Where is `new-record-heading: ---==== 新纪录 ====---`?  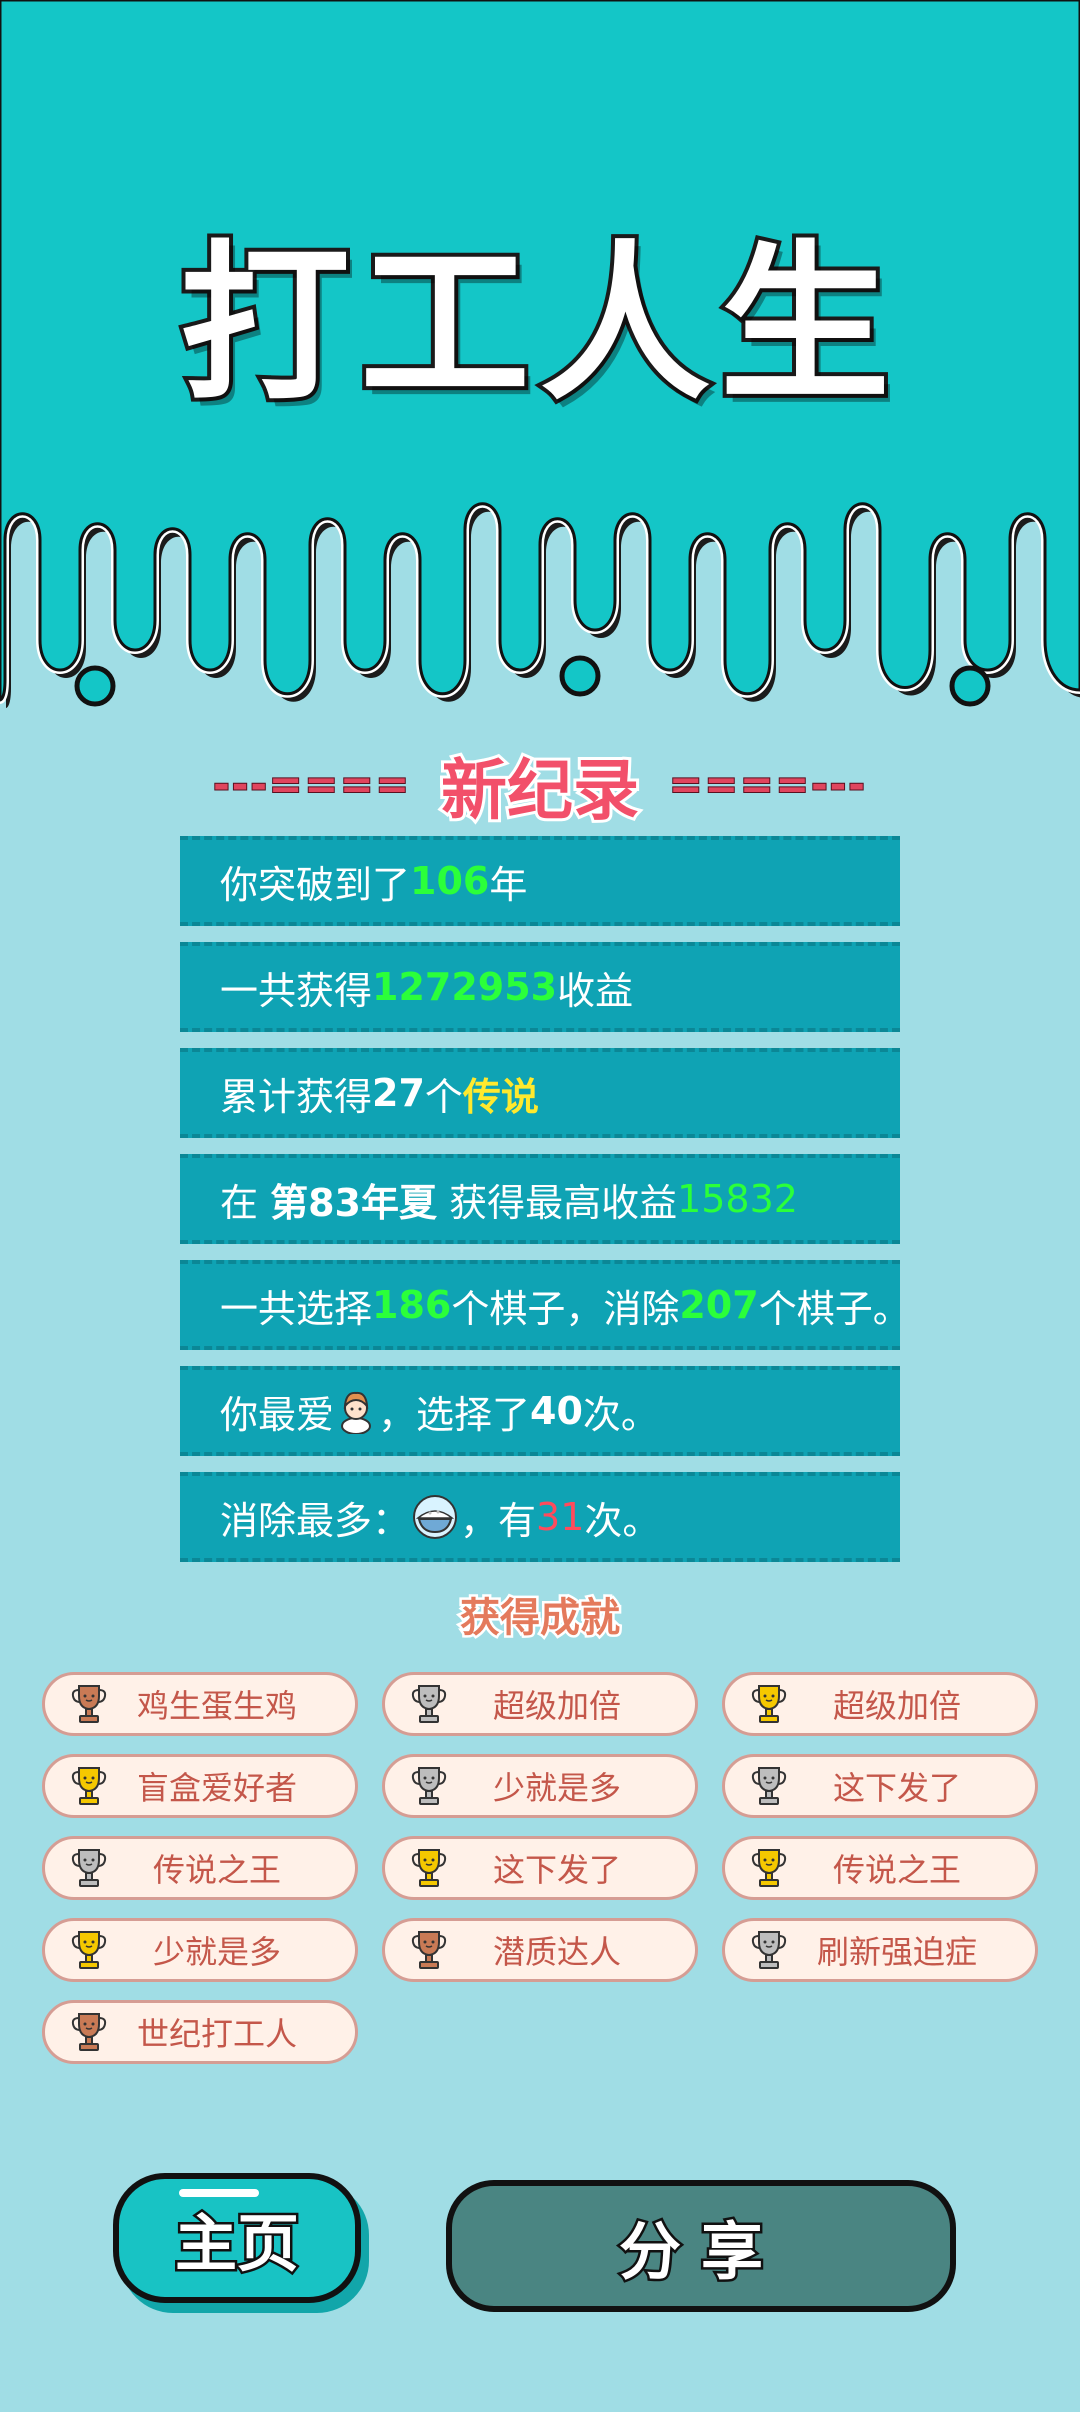
new-record-heading: ---==== 新纪录 ====--- is located at coordinates (540, 788).